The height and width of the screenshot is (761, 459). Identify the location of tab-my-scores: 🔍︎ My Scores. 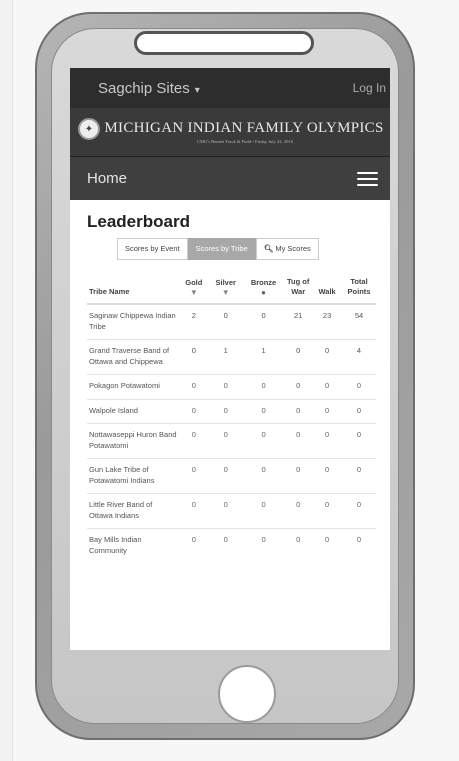
(287, 249).